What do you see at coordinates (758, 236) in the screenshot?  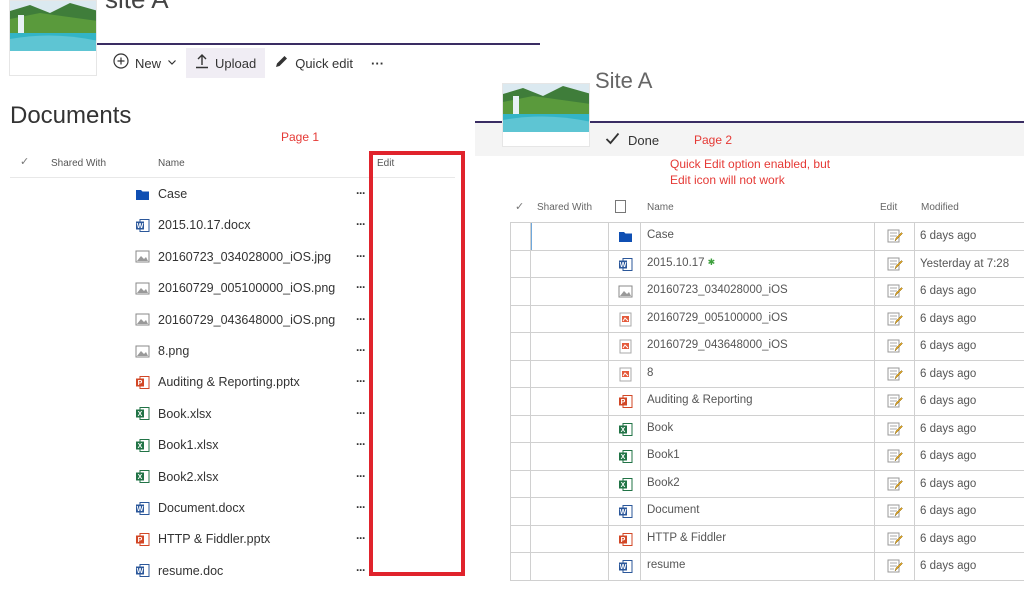 I see `name-cell: Case` at bounding box center [758, 236].